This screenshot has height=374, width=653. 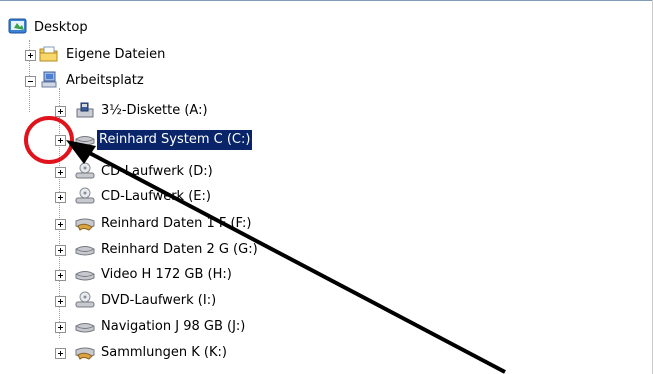 I want to click on tree-item-label: Arbeitsplatz, so click(x=105, y=80).